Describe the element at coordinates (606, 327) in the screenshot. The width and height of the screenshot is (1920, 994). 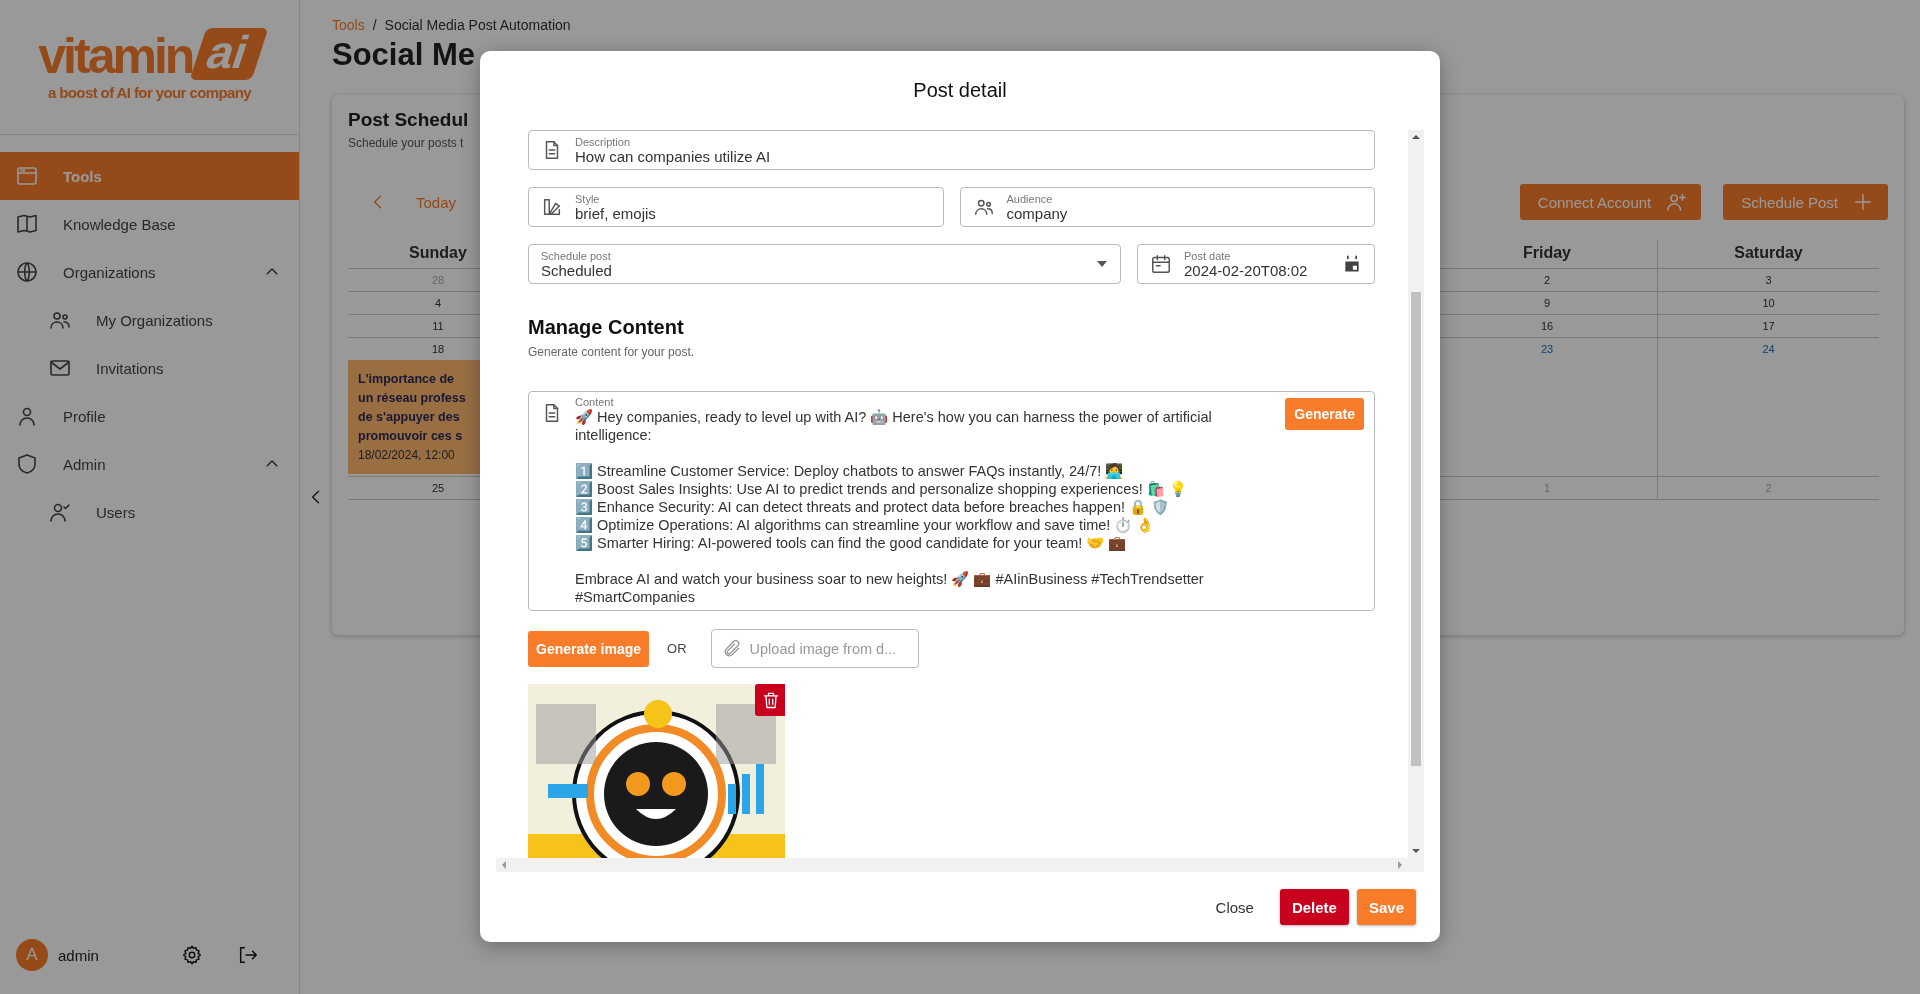
I see `section-title: Manage Content` at that location.